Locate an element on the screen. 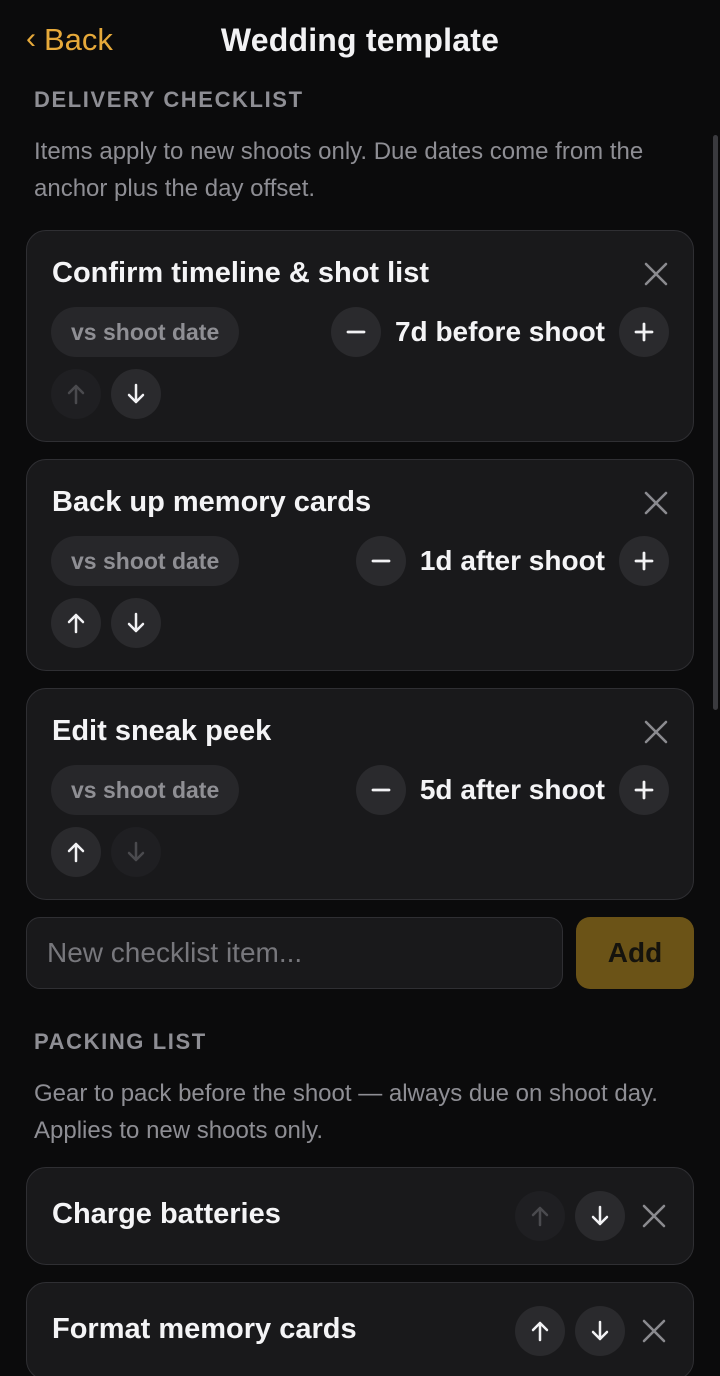 This screenshot has width=720, height=1376. delivery-section-title: DELIVERY CHECKLIST is located at coordinates (169, 99).